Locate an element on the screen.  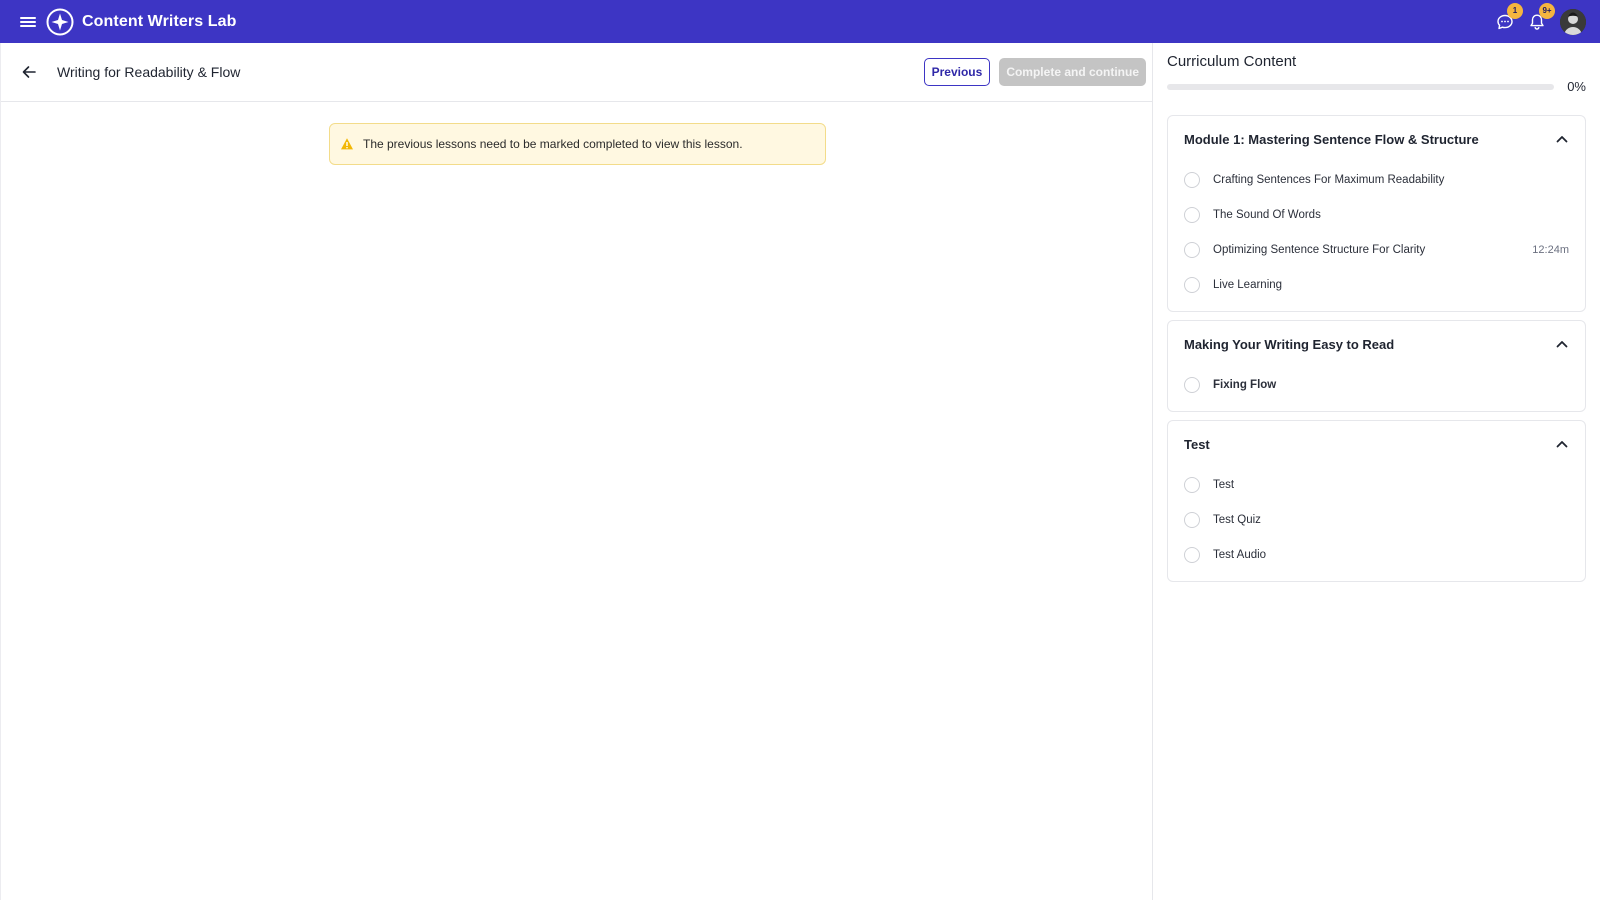
curriculum-title: Curriculum Content is located at coordinates (1232, 61).